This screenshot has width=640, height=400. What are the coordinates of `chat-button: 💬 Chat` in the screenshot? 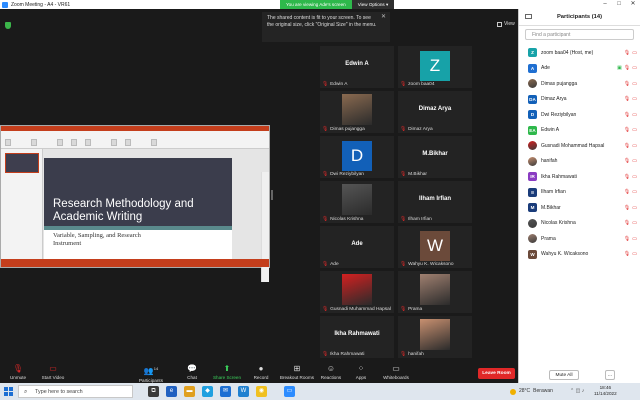 It's located at (192, 372).